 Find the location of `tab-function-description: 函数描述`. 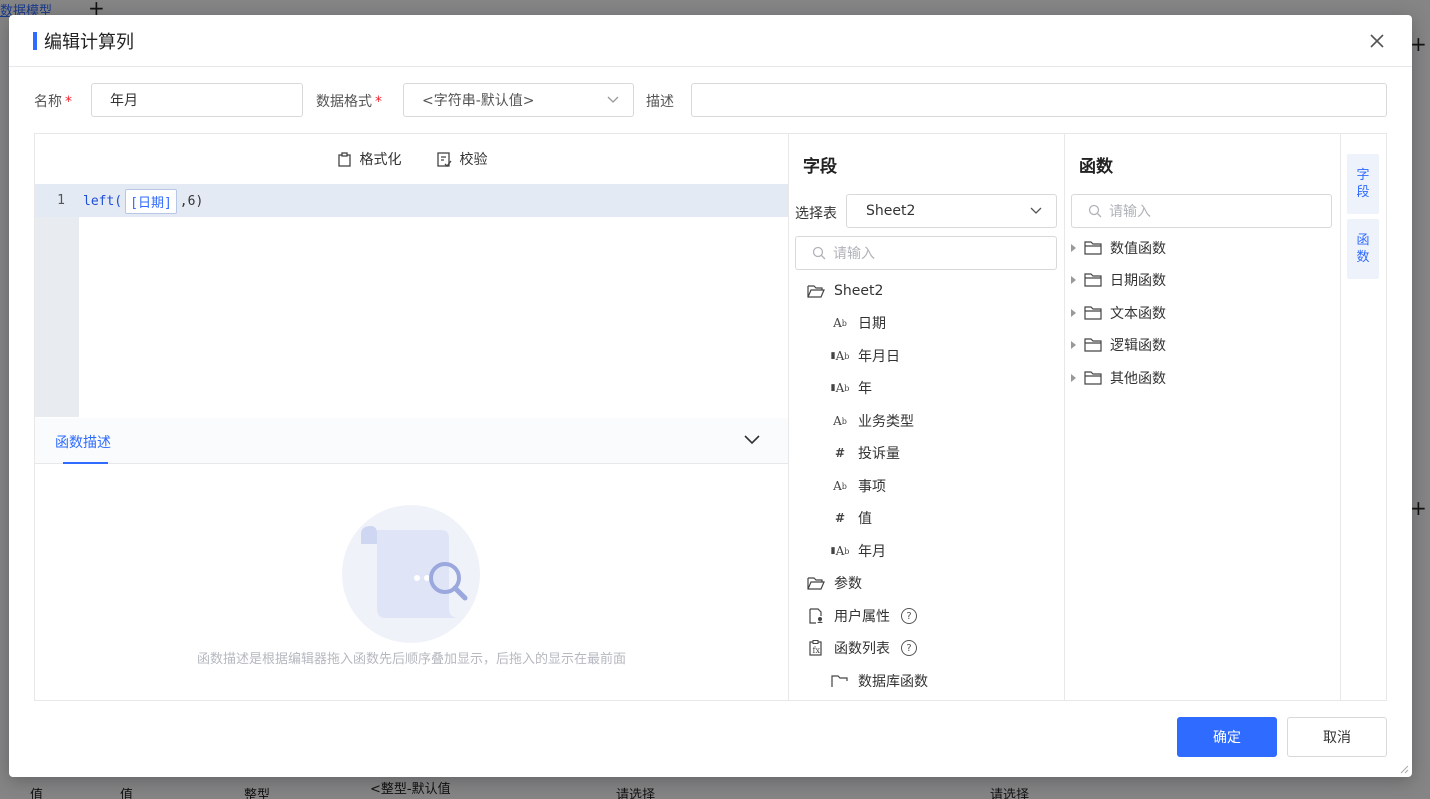

tab-function-description: 函数描述 is located at coordinates (83, 442).